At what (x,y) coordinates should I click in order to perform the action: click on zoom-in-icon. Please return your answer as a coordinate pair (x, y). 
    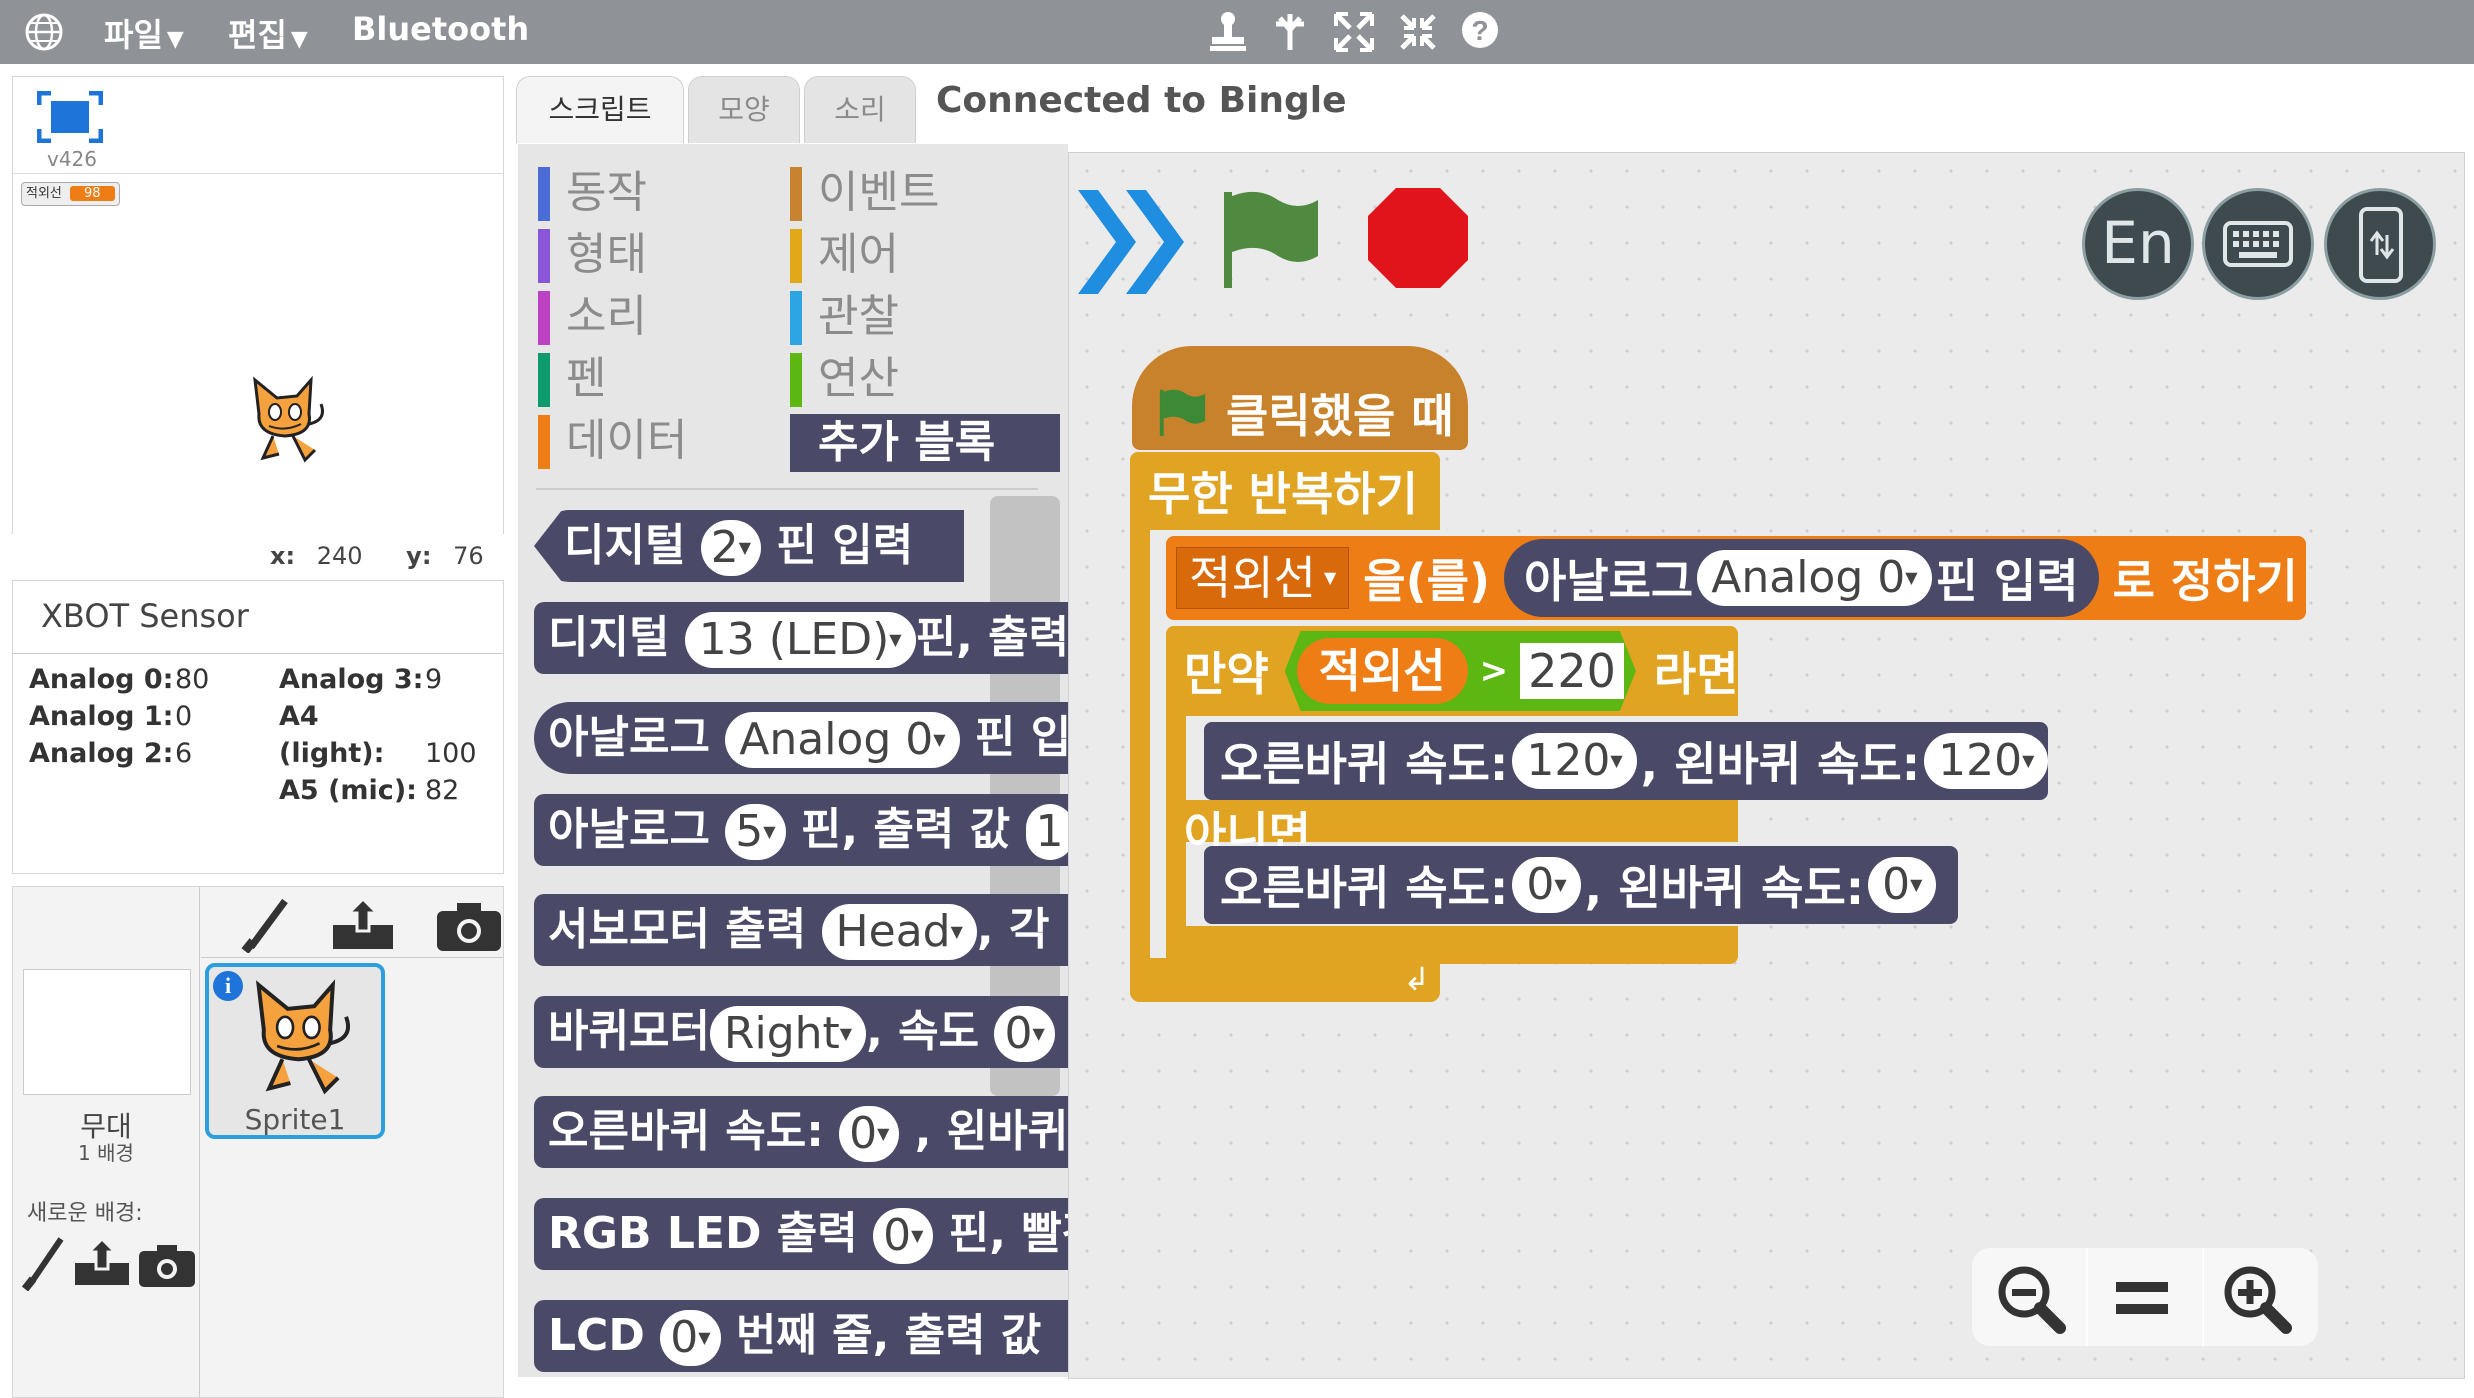
    Looking at the image, I should click on (2259, 1299).